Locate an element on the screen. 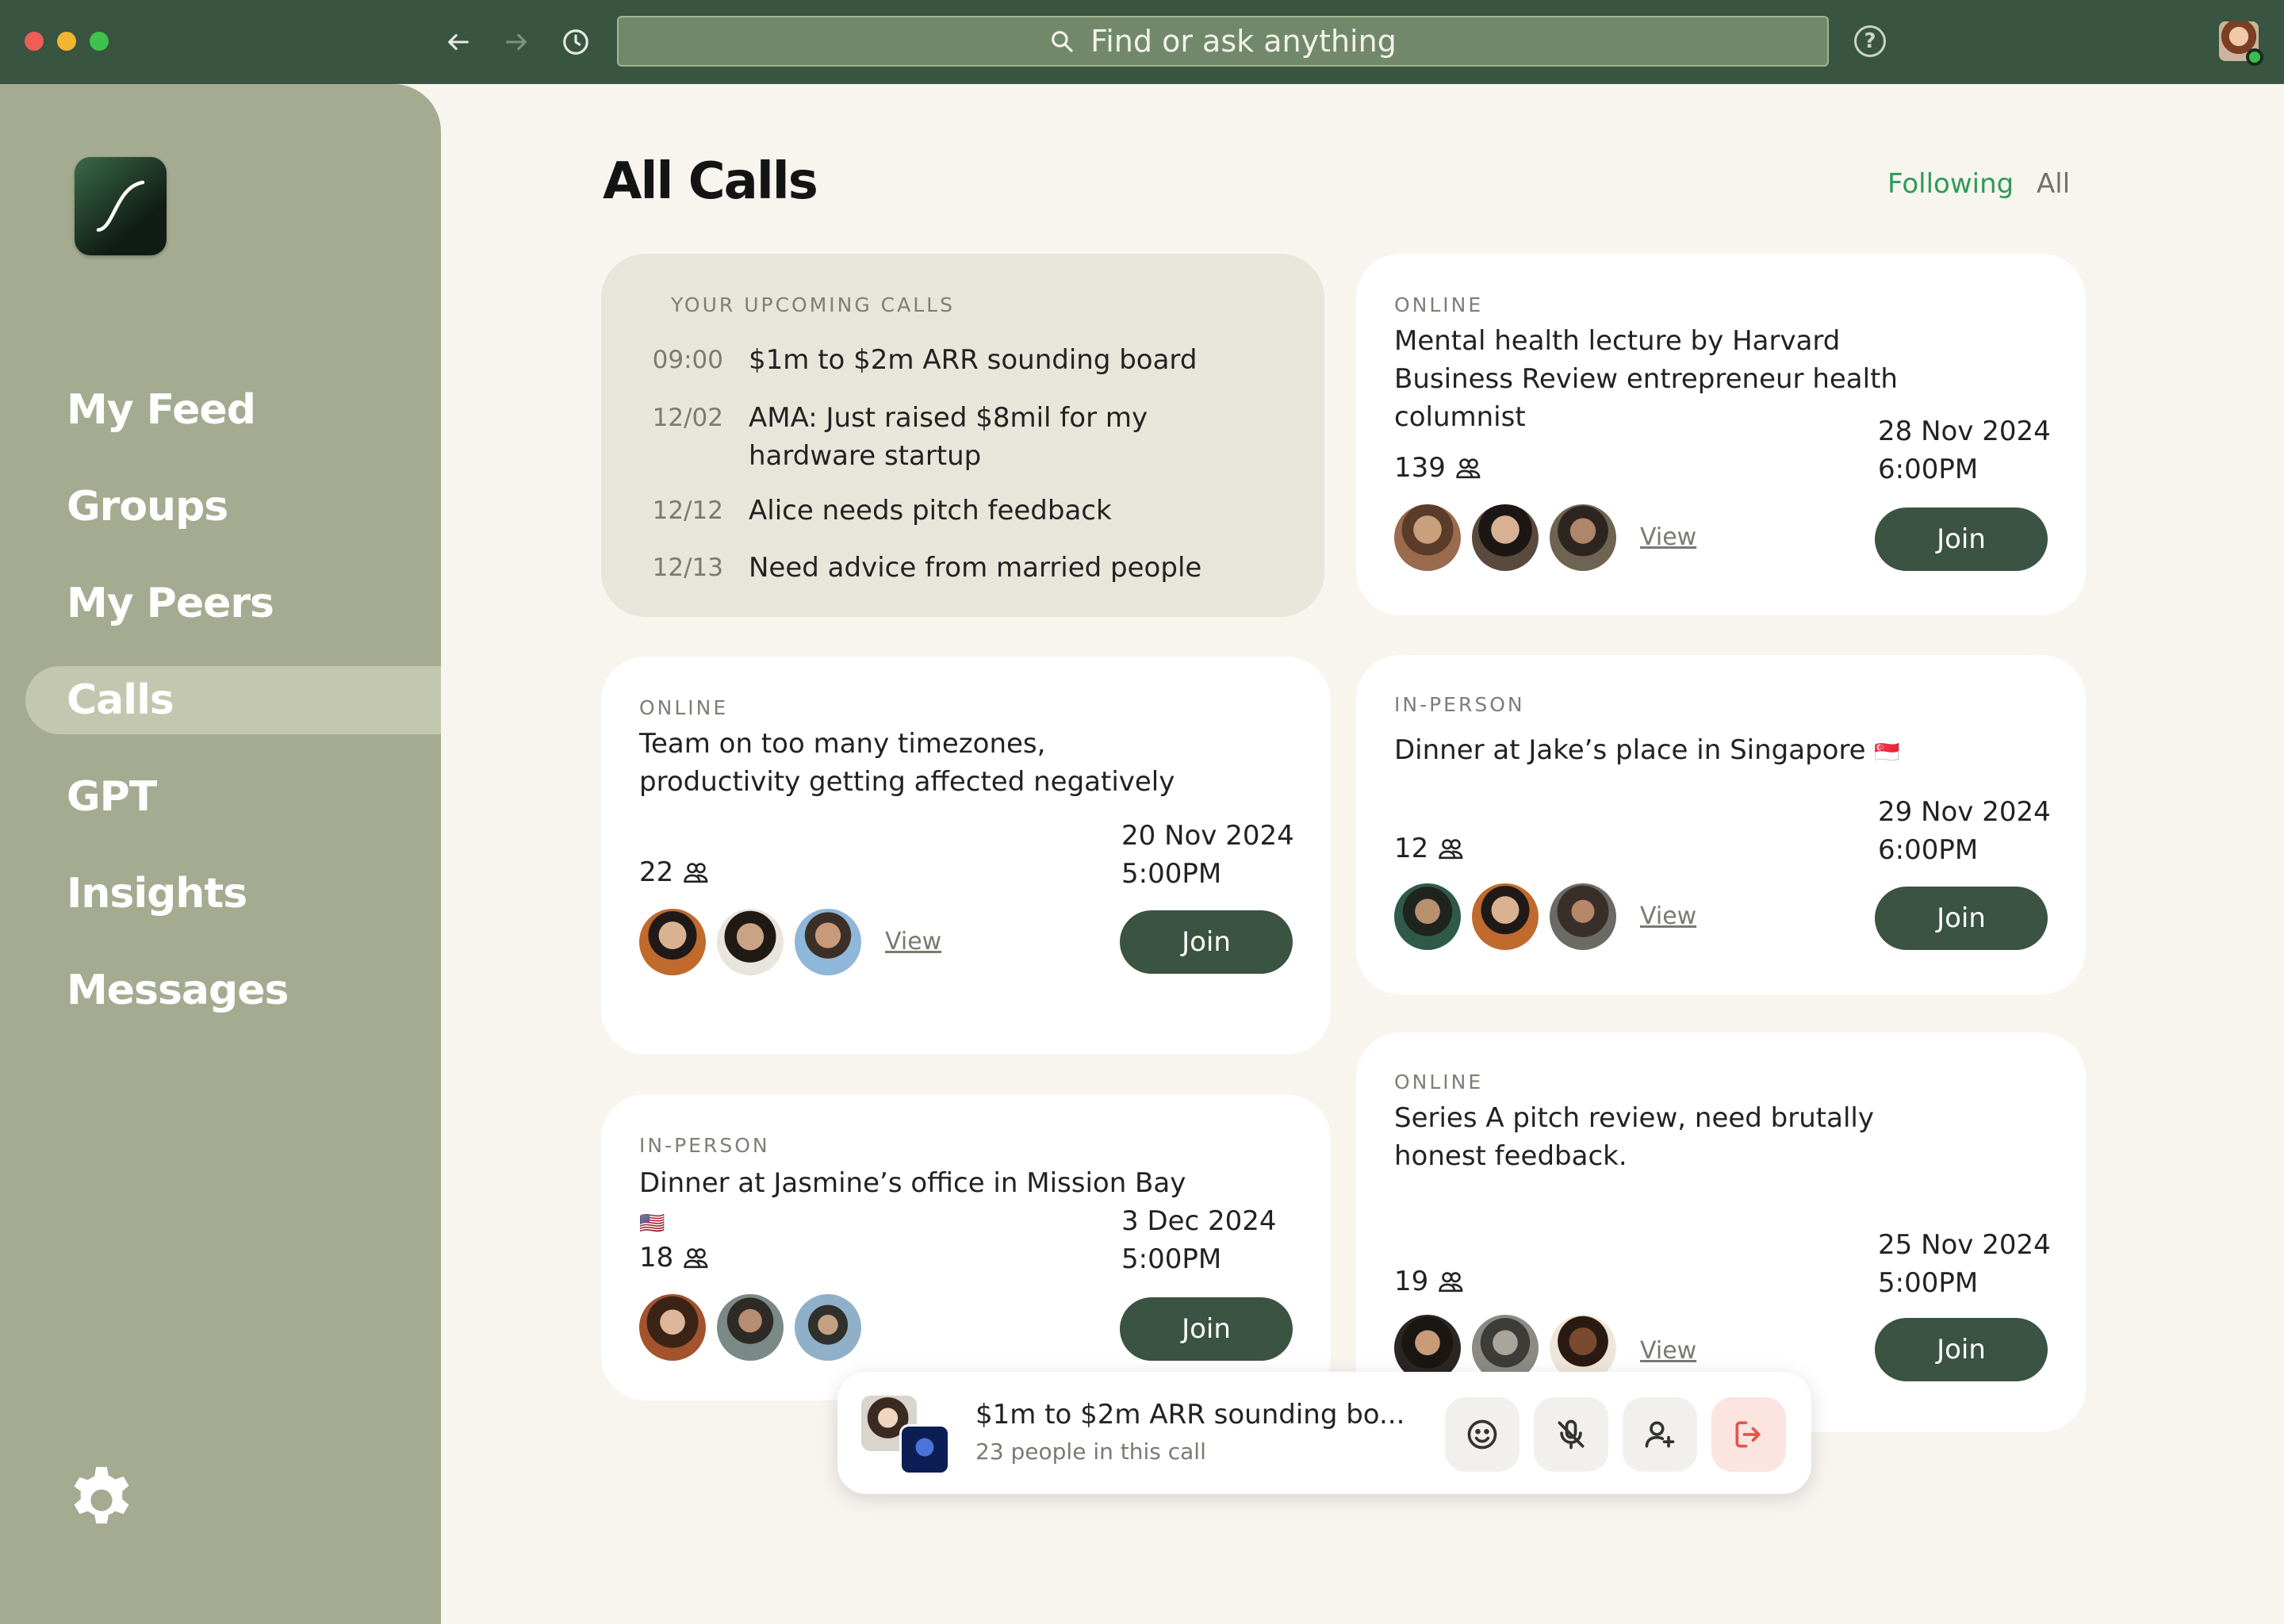 This screenshot has height=1624, width=2284. sidebar-item-calls: Calls is located at coordinates (220, 700).